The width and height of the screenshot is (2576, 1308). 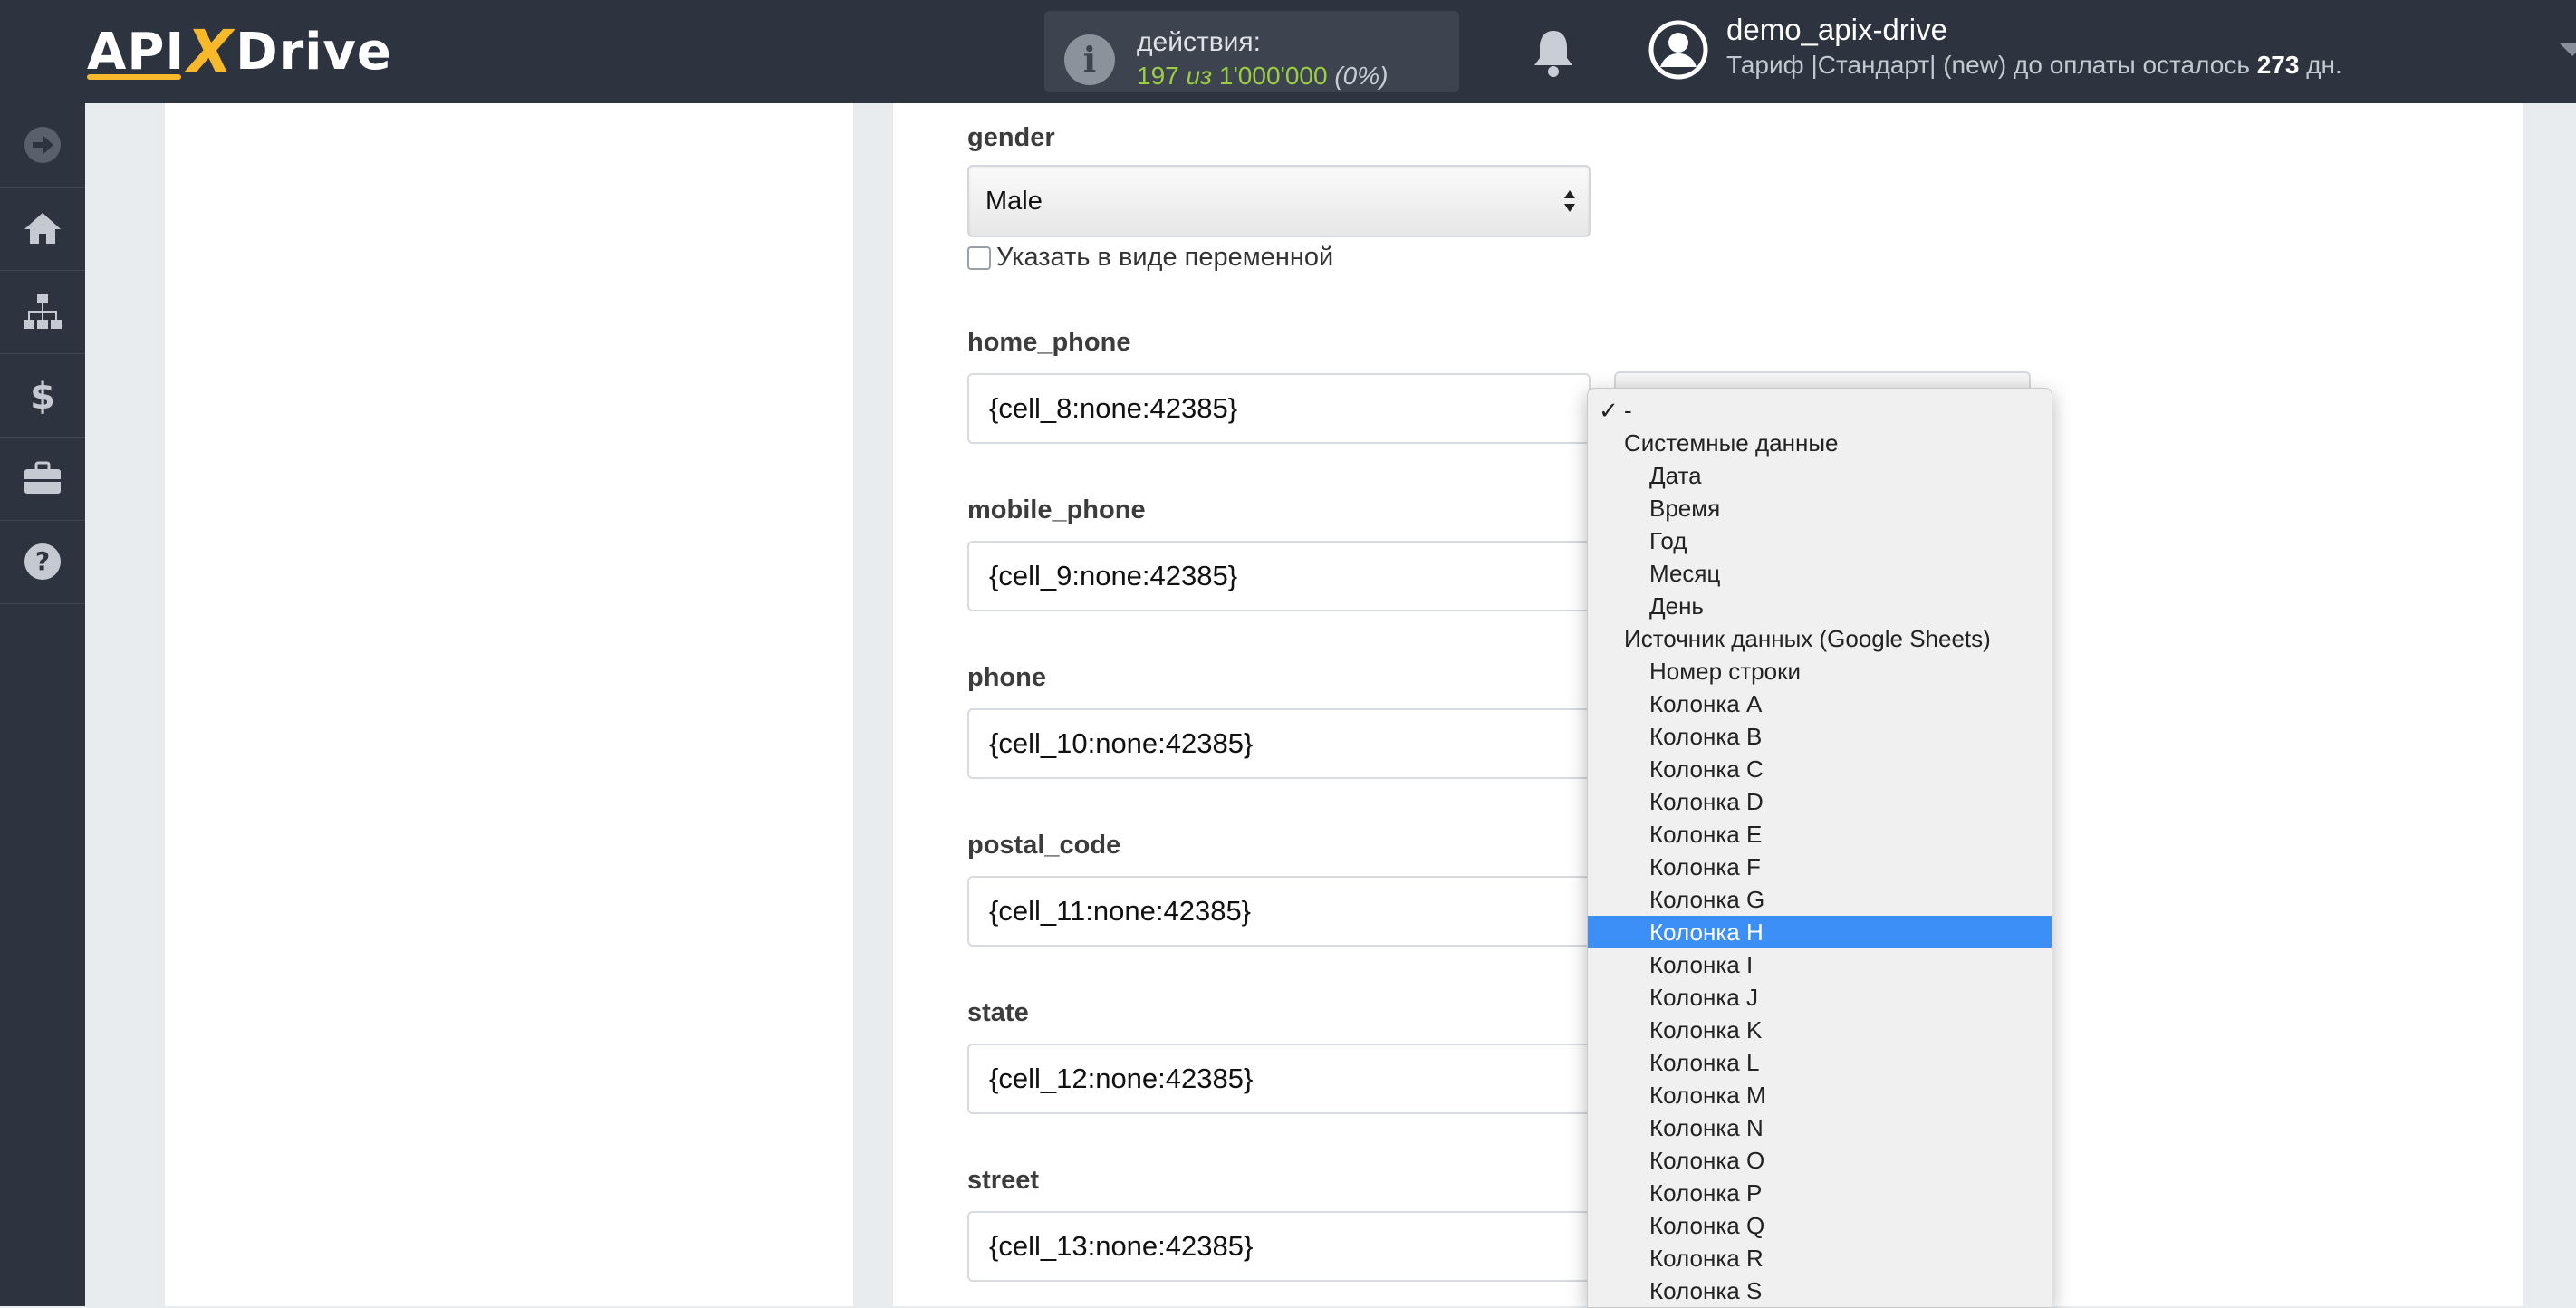 I want to click on as-variable-label: Указать в виде переменной, so click(x=1165, y=257).